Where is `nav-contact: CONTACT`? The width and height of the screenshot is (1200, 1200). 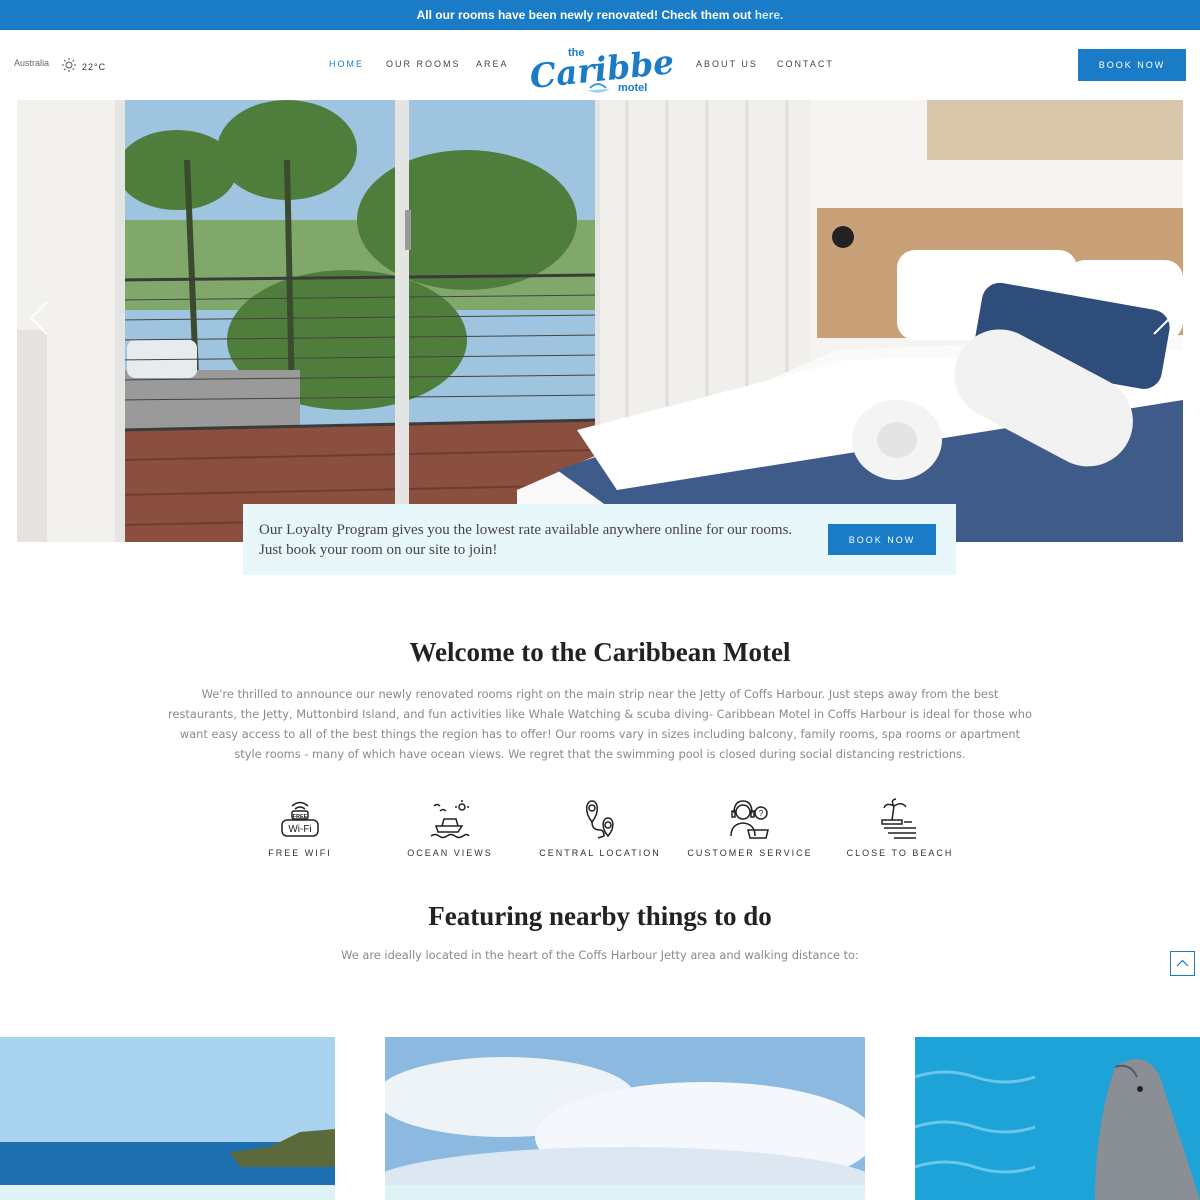
nav-contact: CONTACT is located at coordinates (805, 64).